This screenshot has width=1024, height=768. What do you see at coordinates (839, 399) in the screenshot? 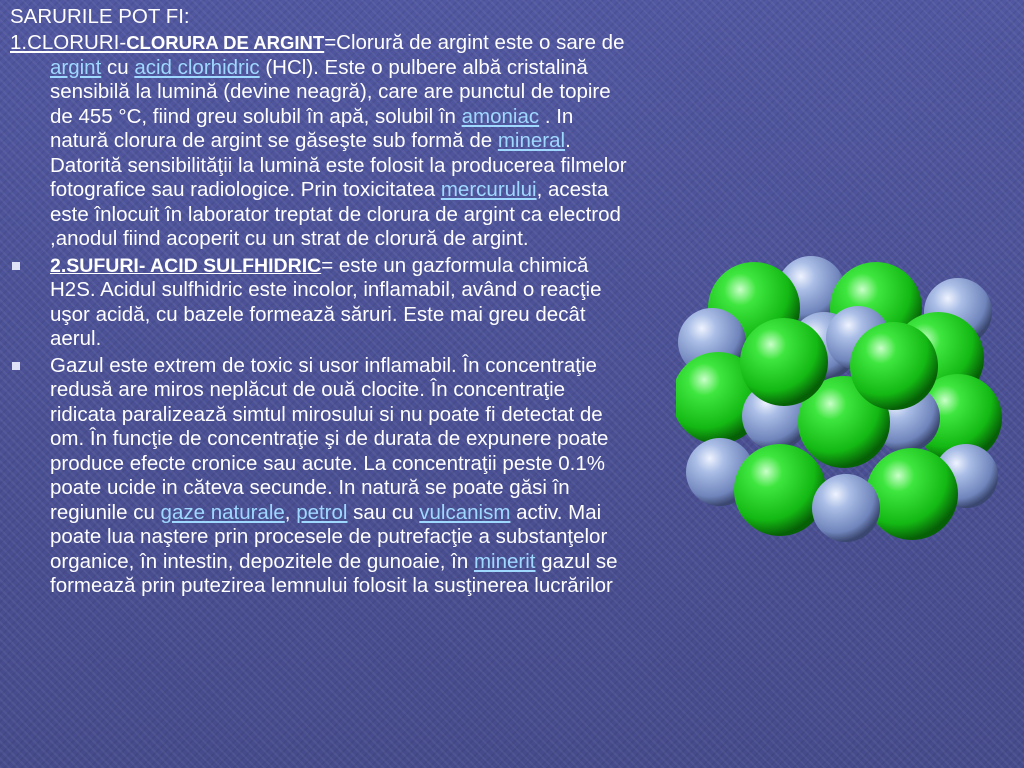
I see `crystal-lattice-model` at bounding box center [839, 399].